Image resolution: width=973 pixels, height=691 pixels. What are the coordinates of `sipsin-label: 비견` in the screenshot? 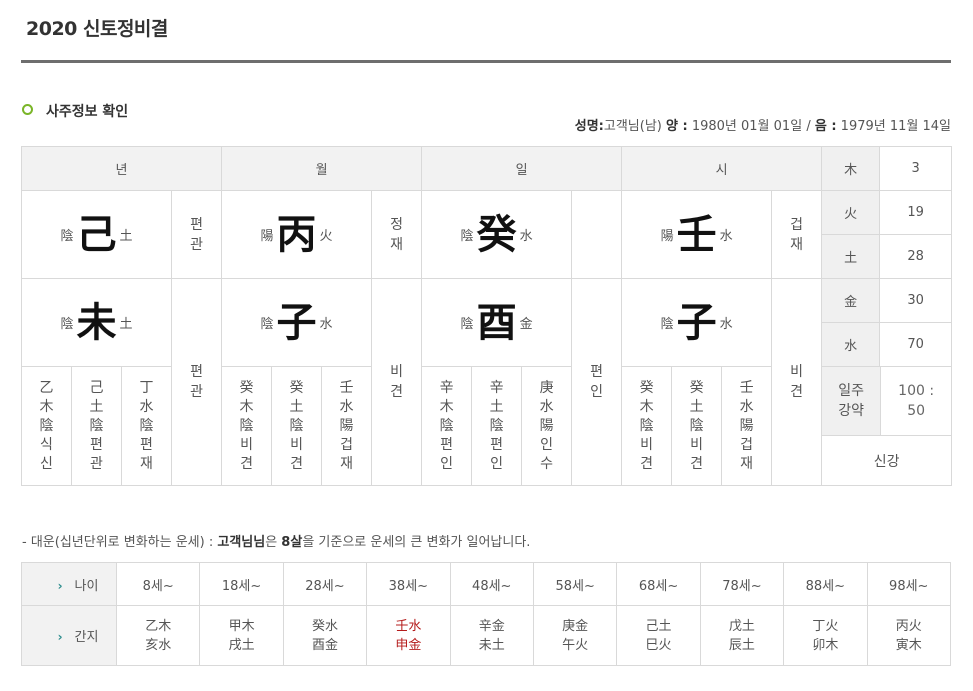 It's located at (797, 382).